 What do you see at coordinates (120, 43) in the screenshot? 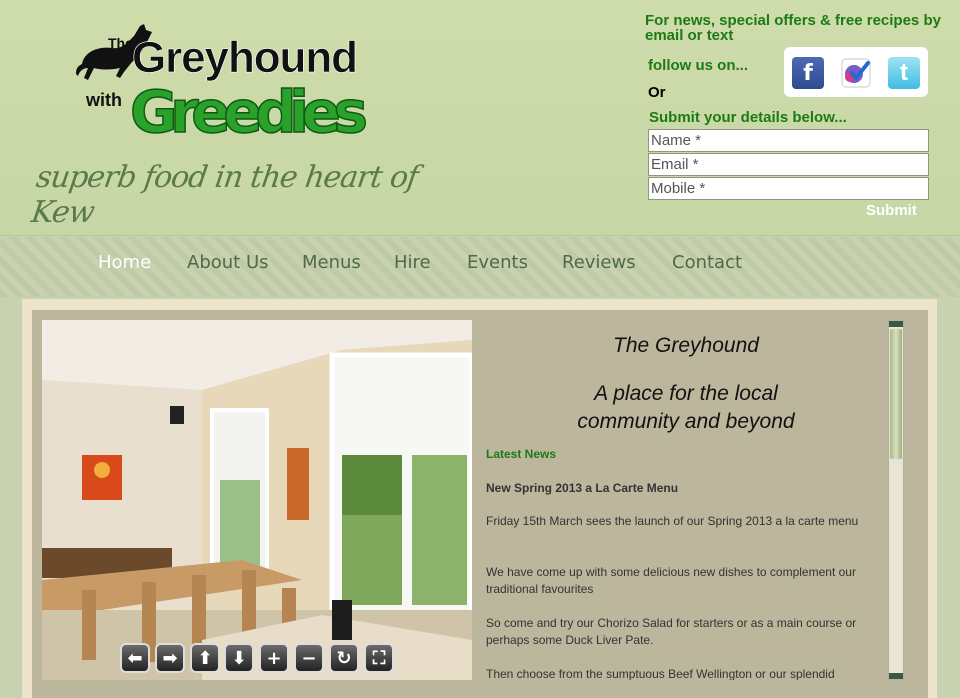
I see `svg-text: The` at bounding box center [120, 43].